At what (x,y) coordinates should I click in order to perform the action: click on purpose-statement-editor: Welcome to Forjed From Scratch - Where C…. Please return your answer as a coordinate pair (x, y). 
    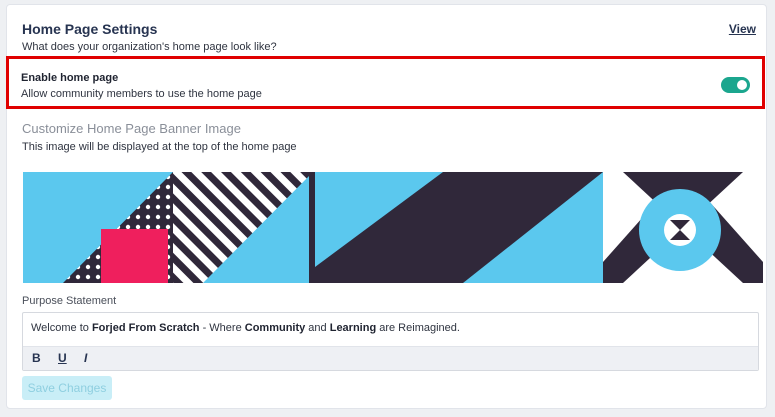
    Looking at the image, I should click on (390, 341).